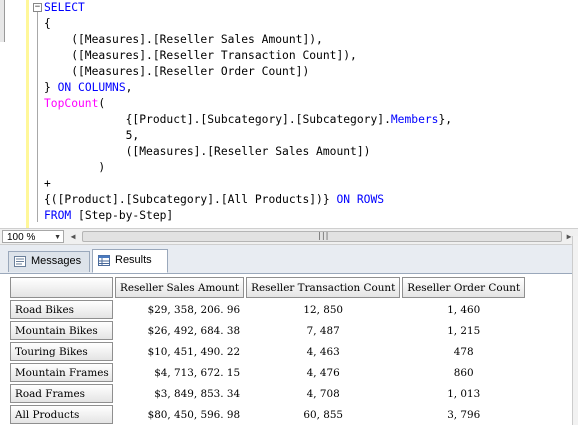 The image size is (578, 425). I want to click on vertical-scrollbar-edge, so click(575, 330).